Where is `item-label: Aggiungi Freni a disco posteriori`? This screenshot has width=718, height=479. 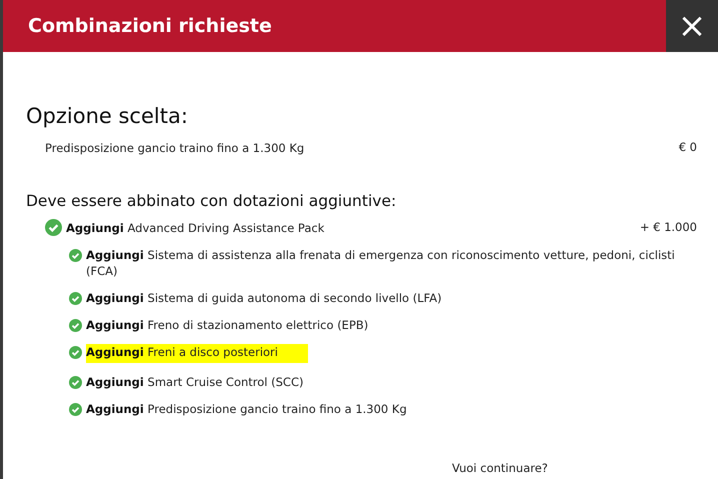 item-label: Aggiungi Freni a disco posteriori is located at coordinates (197, 353).